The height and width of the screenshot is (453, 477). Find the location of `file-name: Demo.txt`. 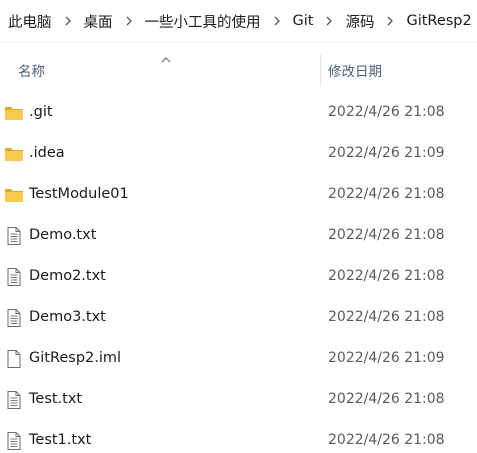

file-name: Demo.txt is located at coordinates (63, 235).